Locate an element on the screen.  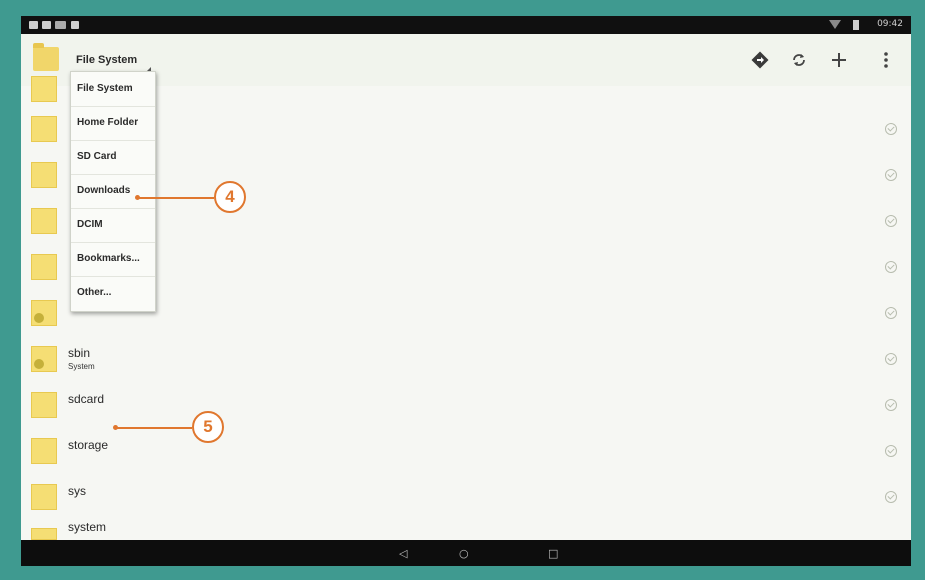
usb-icon is located at coordinates (60, 25).